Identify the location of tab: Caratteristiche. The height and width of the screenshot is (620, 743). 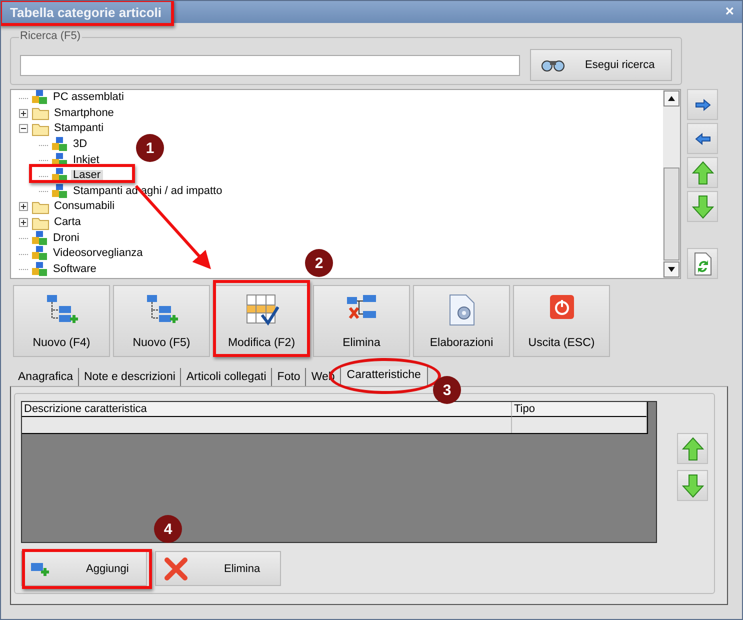
(384, 376).